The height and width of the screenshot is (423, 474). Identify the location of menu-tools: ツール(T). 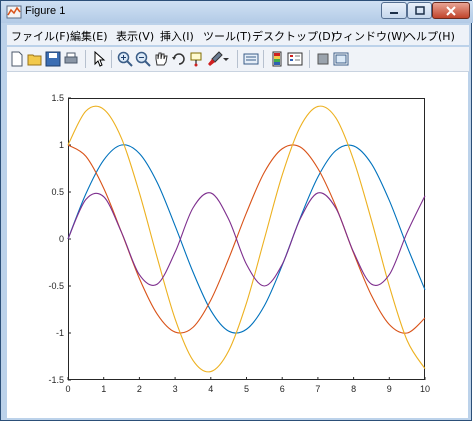
(227, 36).